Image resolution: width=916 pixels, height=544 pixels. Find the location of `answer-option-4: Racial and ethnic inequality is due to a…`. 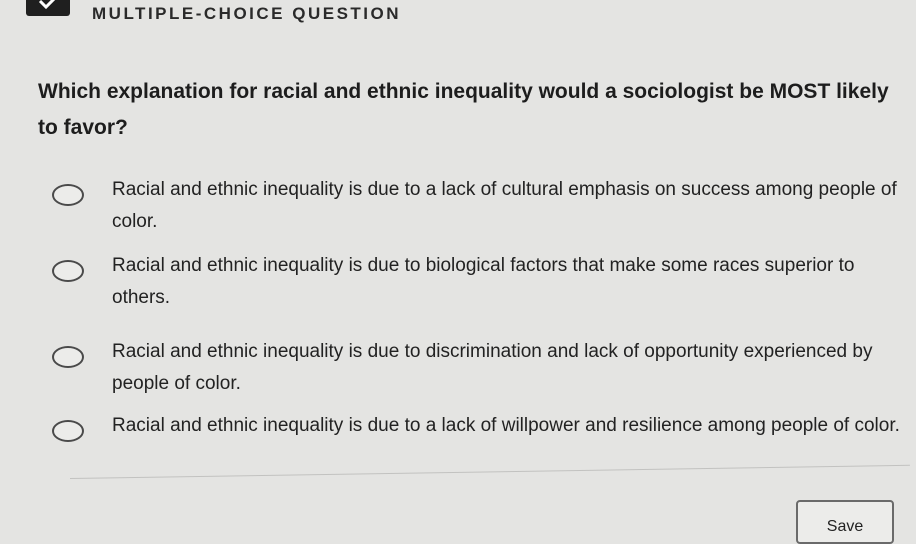

answer-option-4: Racial and ethnic inequality is due to a… is located at coordinates (477, 446).